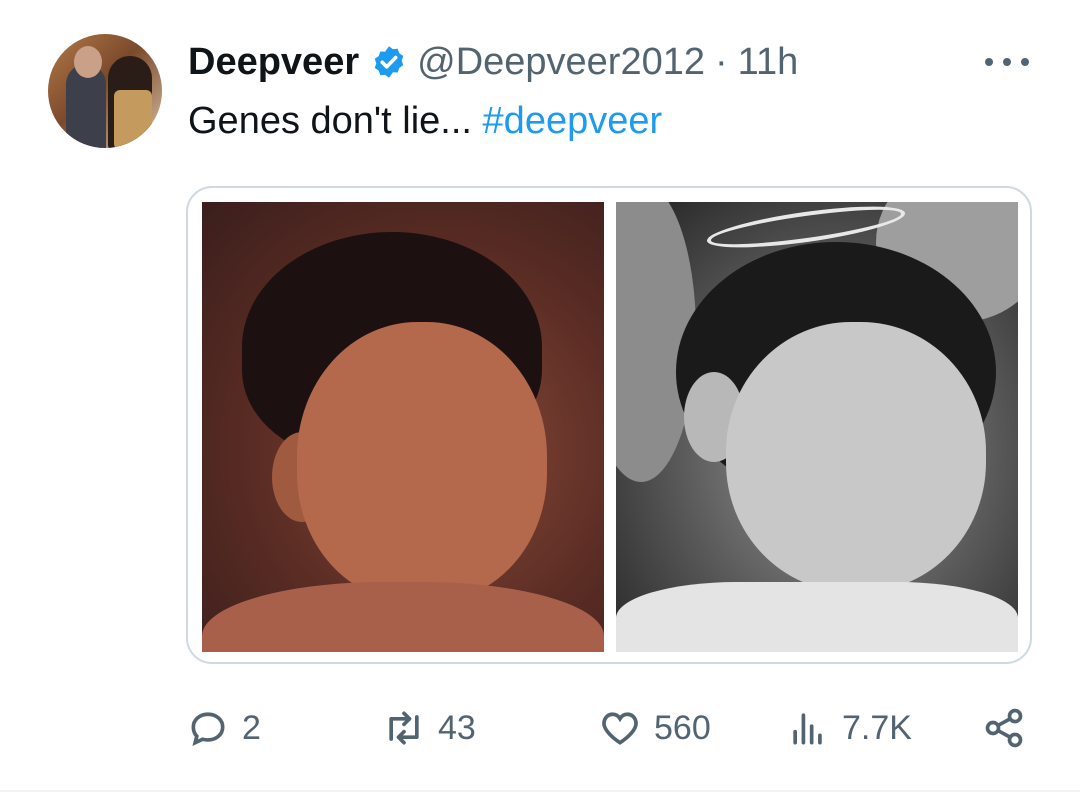 The image size is (1080, 798). What do you see at coordinates (573, 121) in the screenshot?
I see `hashtag-link: #deepveer` at bounding box center [573, 121].